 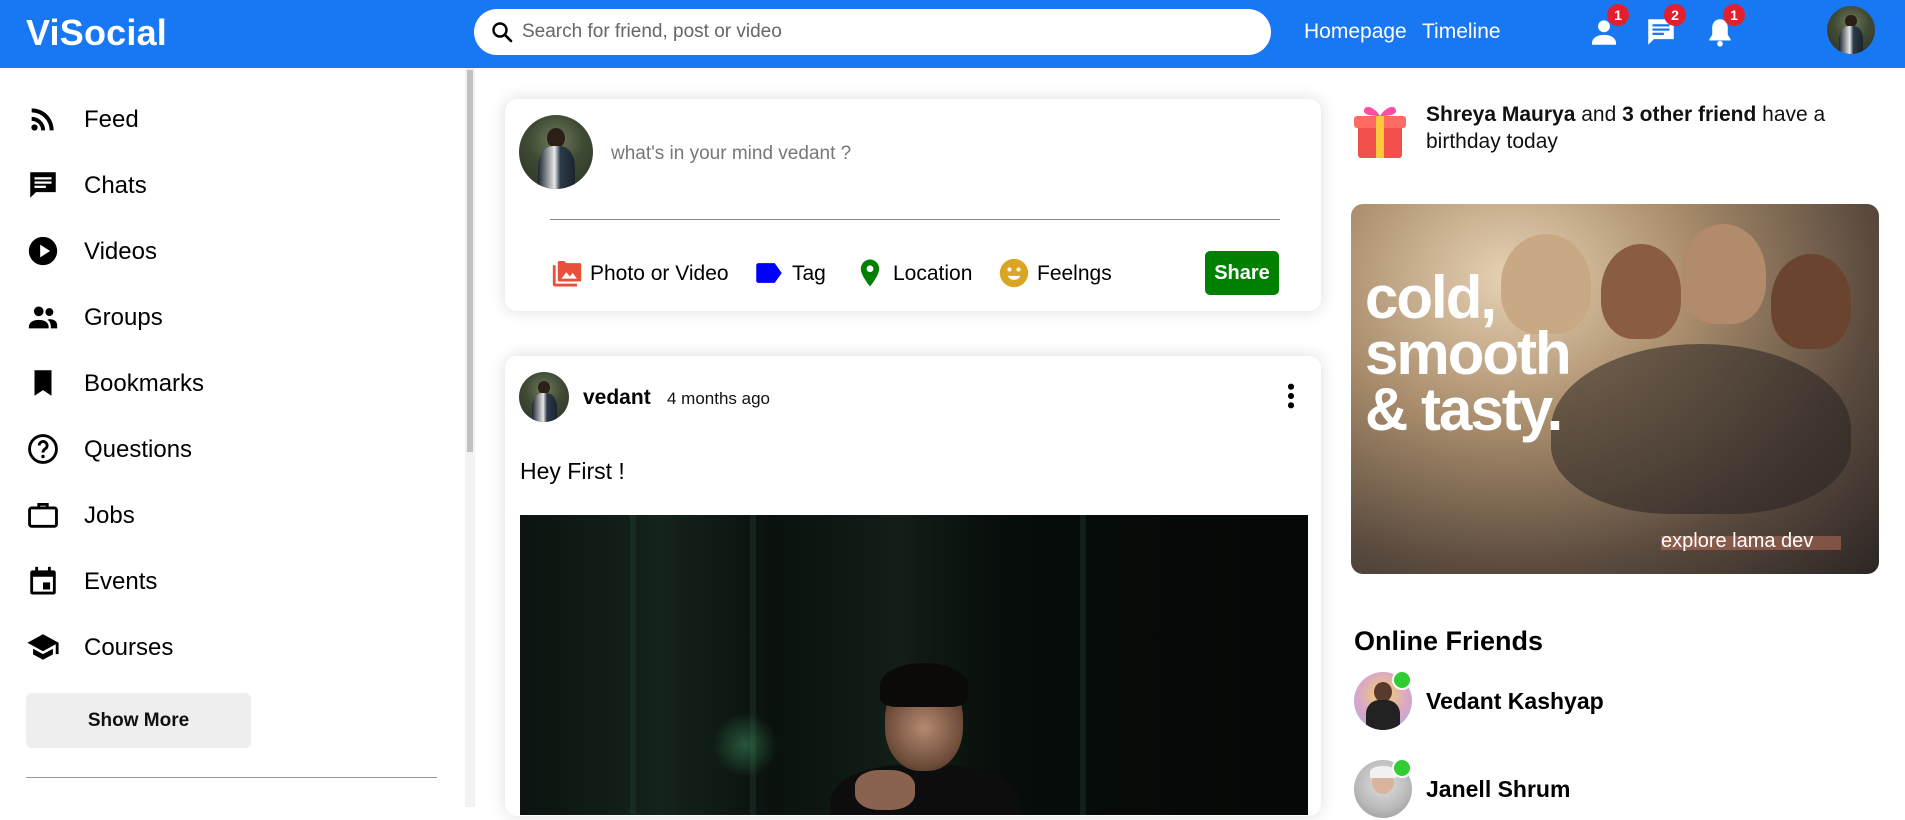 What do you see at coordinates (115, 185) in the screenshot?
I see `sidebar-item-label: Chats` at bounding box center [115, 185].